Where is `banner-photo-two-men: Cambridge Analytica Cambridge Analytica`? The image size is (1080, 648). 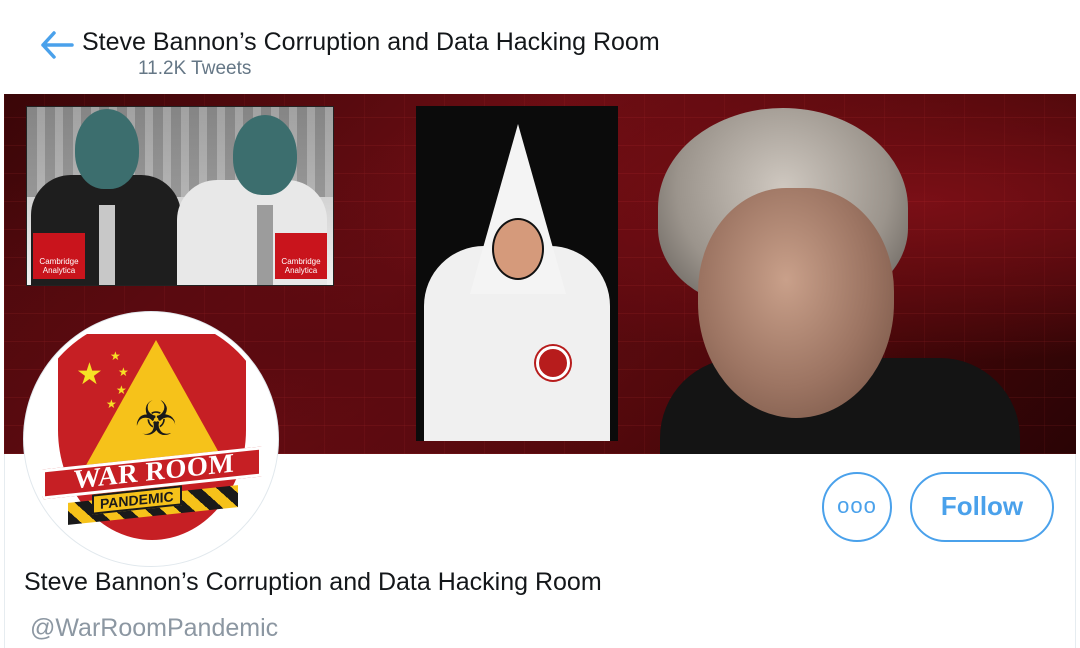 banner-photo-two-men: Cambridge Analytica Cambridge Analytica is located at coordinates (180, 196).